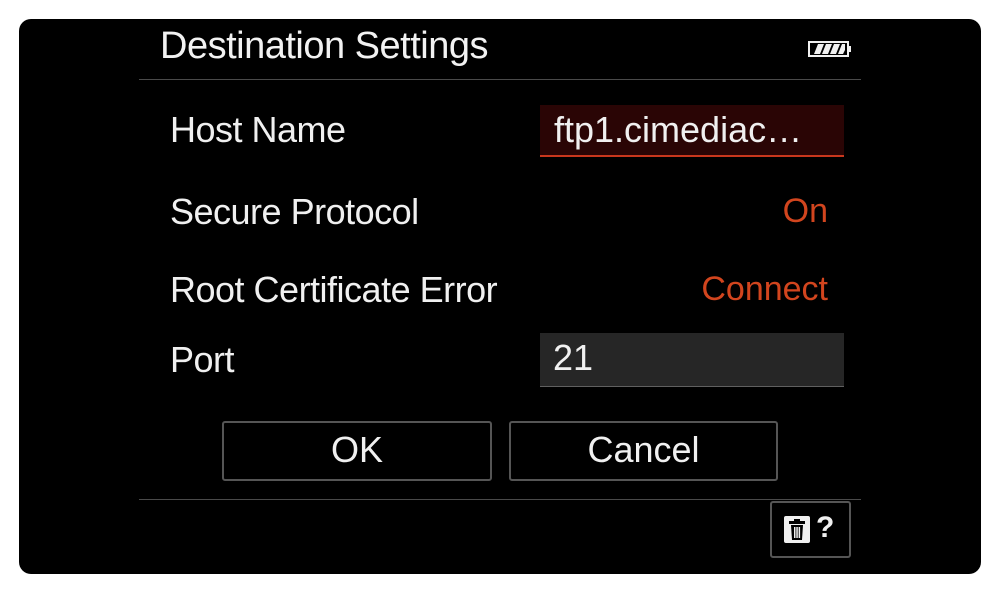 Image resolution: width=1000 pixels, height=593 pixels. I want to click on secure-protocol-value: On, so click(805, 211).